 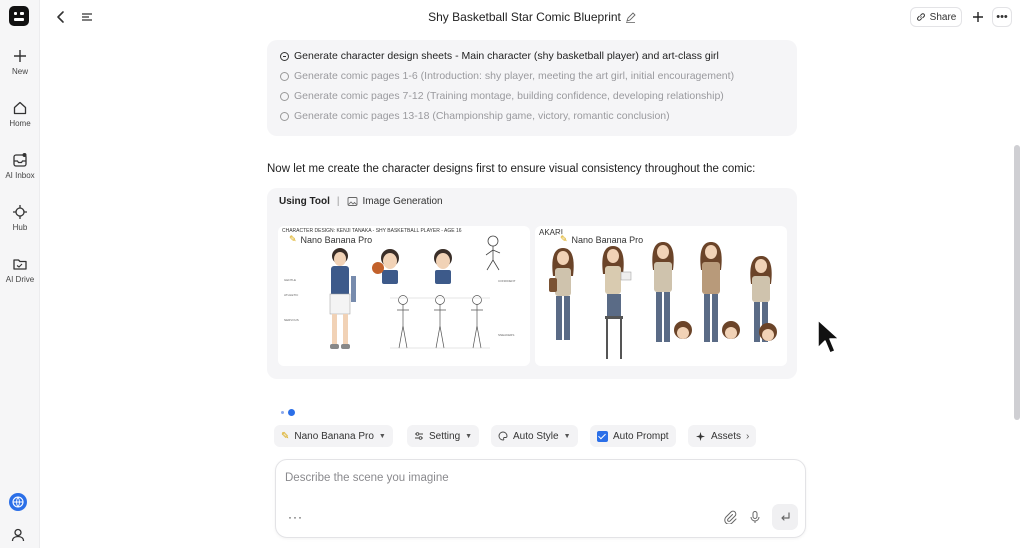 What do you see at coordinates (506, 335) in the screenshot?
I see `svg-text: SNEAKERS` at bounding box center [506, 335].